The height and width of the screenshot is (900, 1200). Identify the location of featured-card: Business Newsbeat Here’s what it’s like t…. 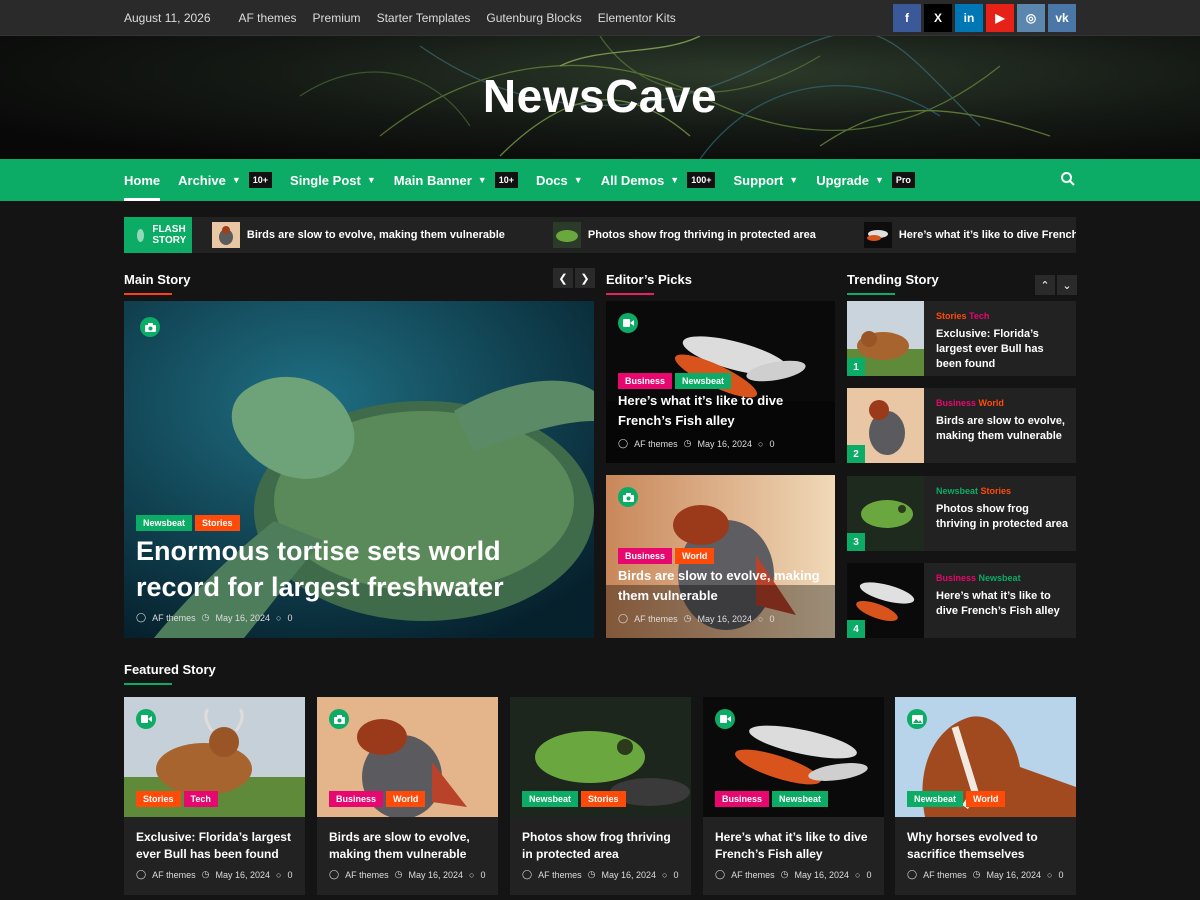
(793, 796).